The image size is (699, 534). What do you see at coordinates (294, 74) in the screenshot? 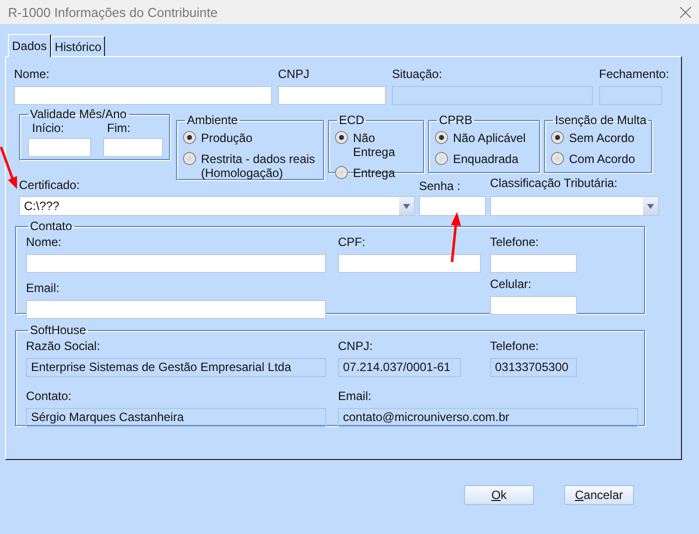
I see `field-label: CNPJ` at bounding box center [294, 74].